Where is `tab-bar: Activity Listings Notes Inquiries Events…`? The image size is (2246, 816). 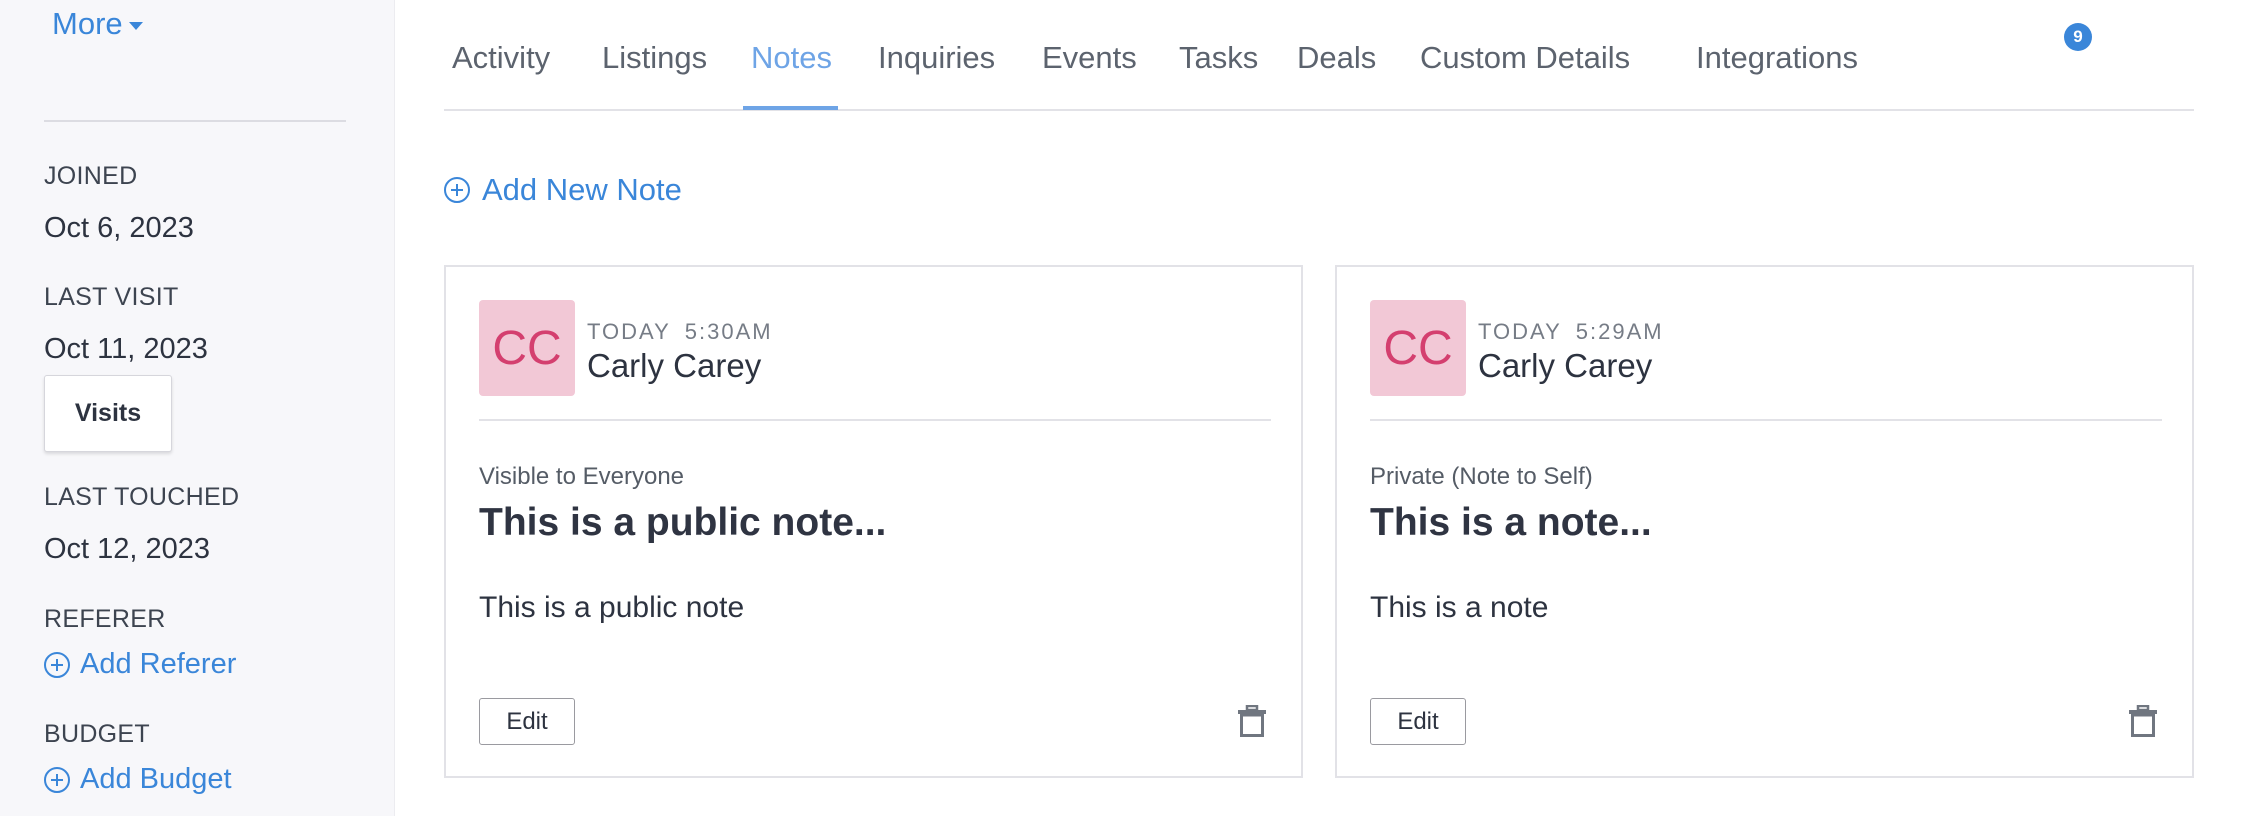 tab-bar: Activity Listings Notes Inquiries Events… is located at coordinates (1319, 55).